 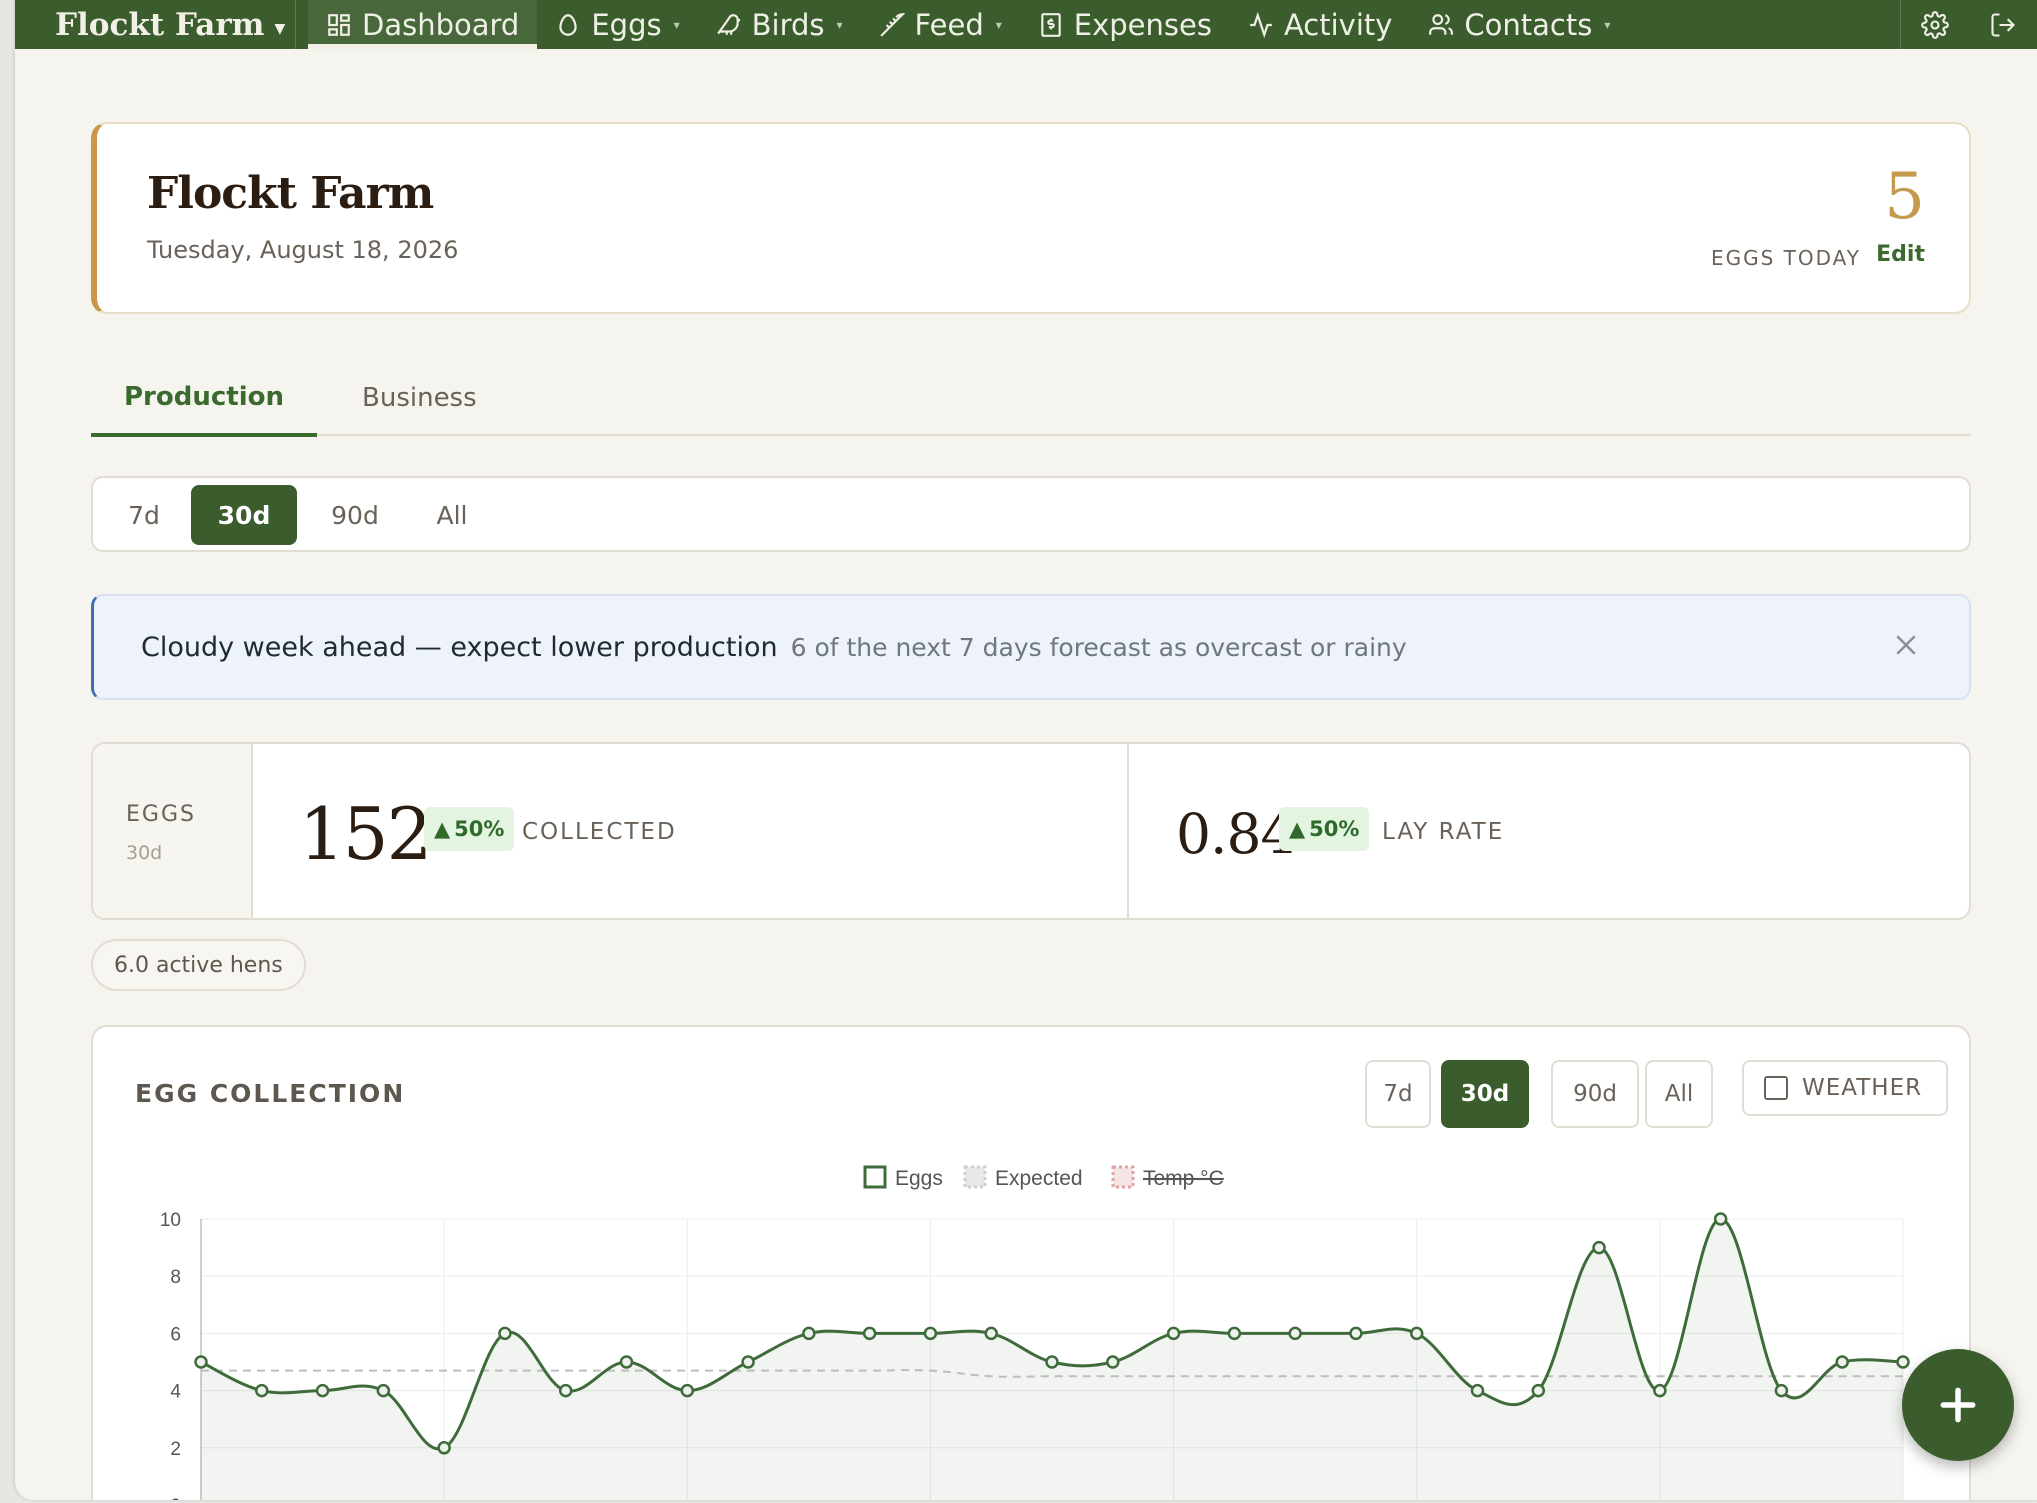 I want to click on y-tick-label: 2, so click(x=175, y=1449).